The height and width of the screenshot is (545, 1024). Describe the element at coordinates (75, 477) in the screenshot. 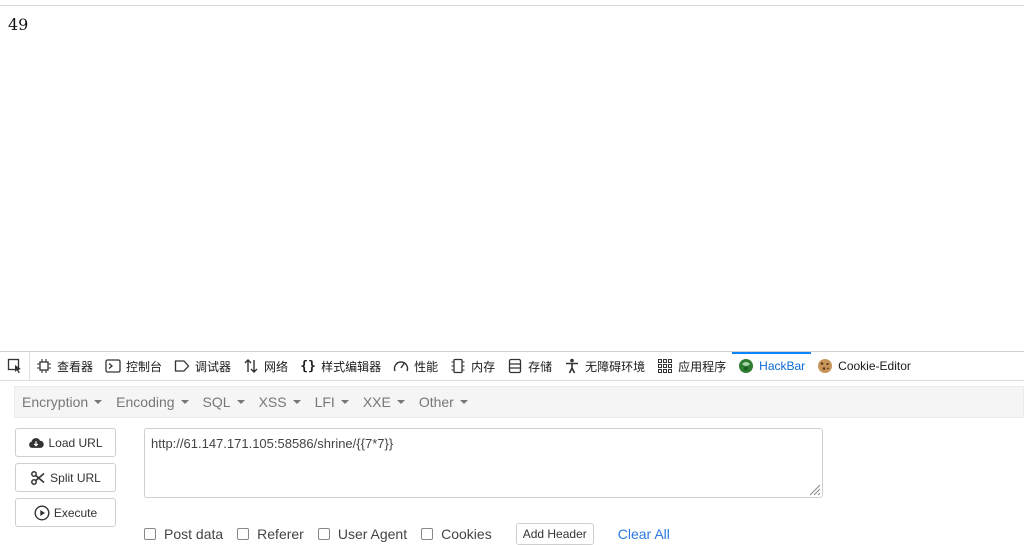

I see `button-label: Split URL` at that location.